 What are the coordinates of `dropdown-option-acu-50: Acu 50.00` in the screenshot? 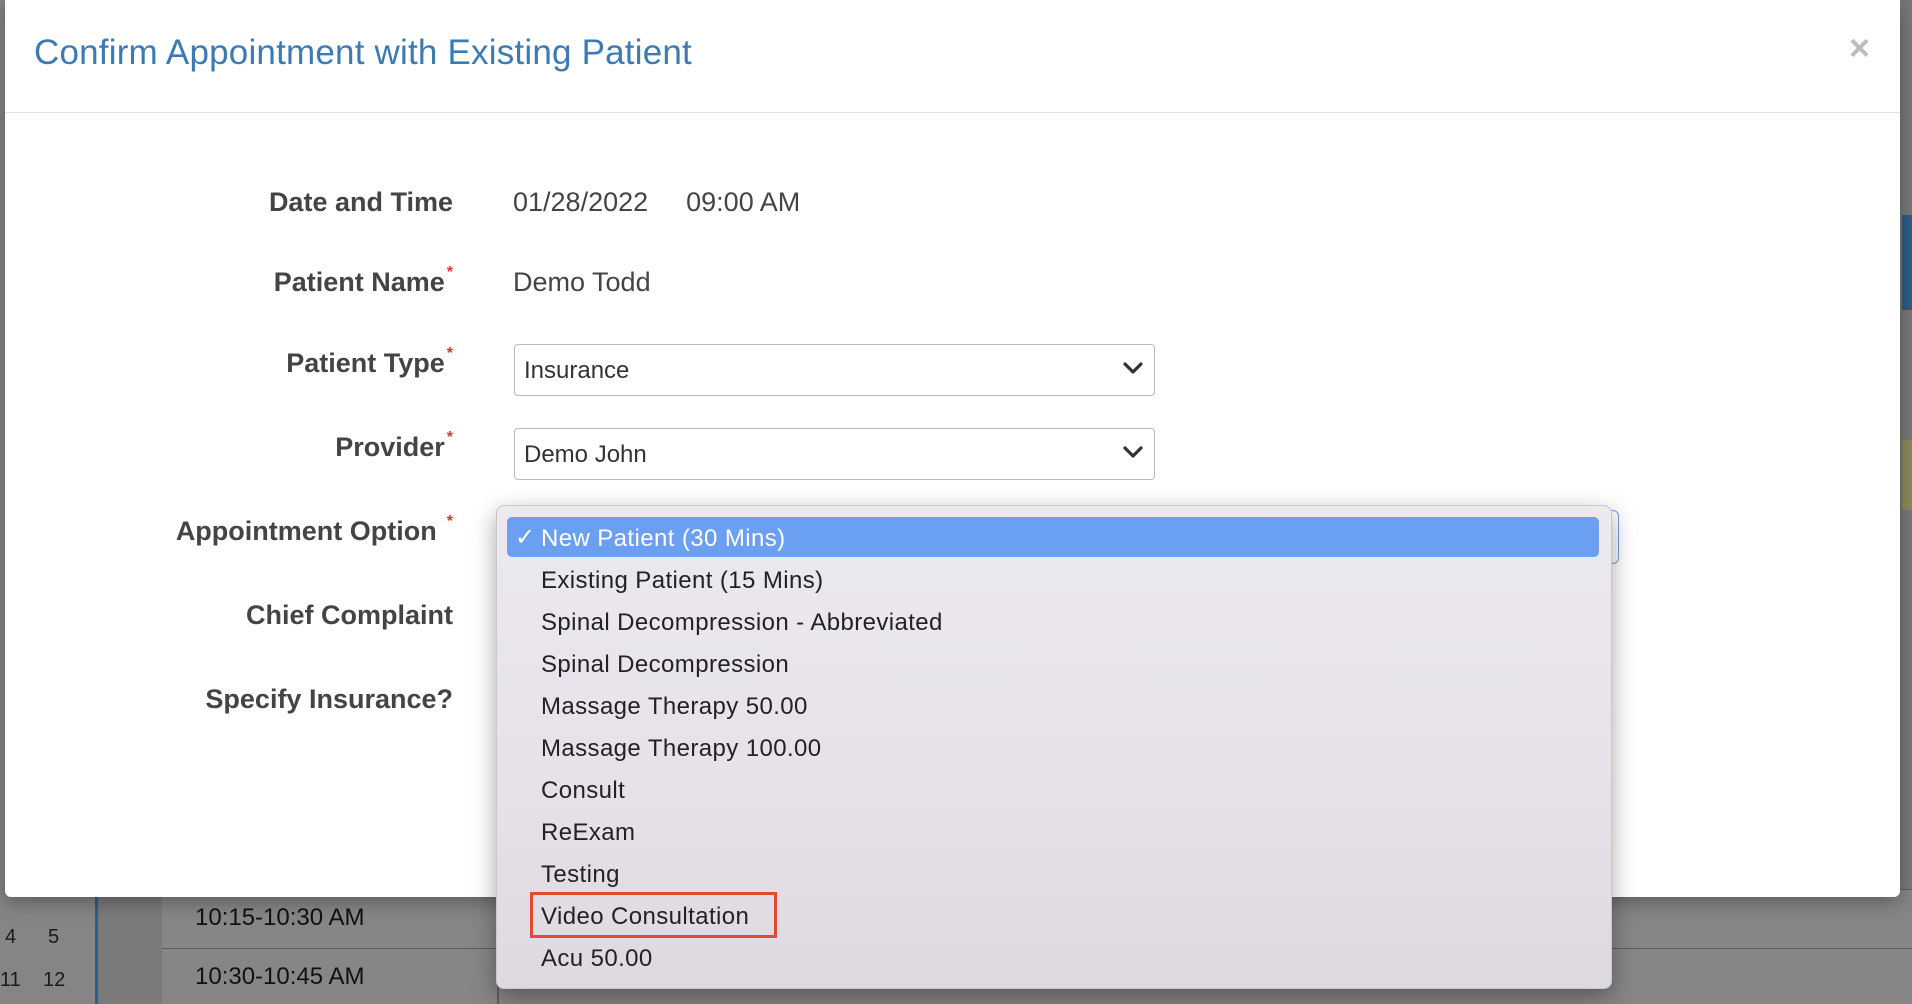 It's located at (1053, 957).